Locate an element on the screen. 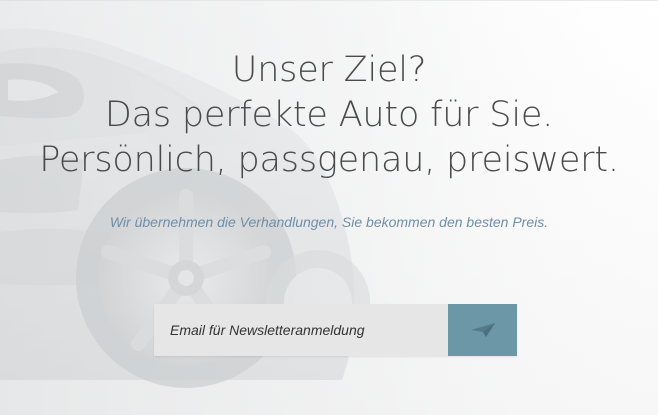 The image size is (658, 415). newsletter-form is located at coordinates (335, 330).